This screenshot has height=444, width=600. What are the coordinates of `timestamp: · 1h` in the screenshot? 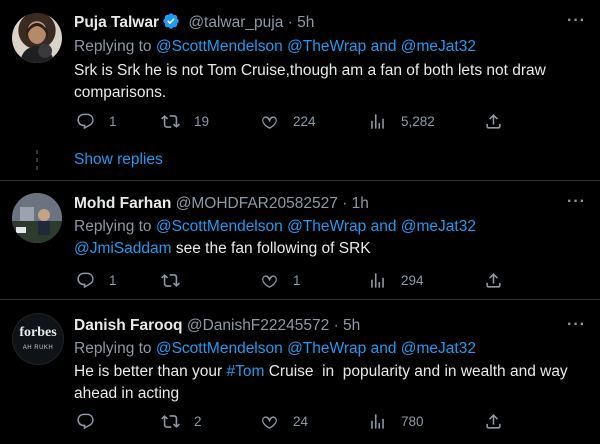 It's located at (355, 203).